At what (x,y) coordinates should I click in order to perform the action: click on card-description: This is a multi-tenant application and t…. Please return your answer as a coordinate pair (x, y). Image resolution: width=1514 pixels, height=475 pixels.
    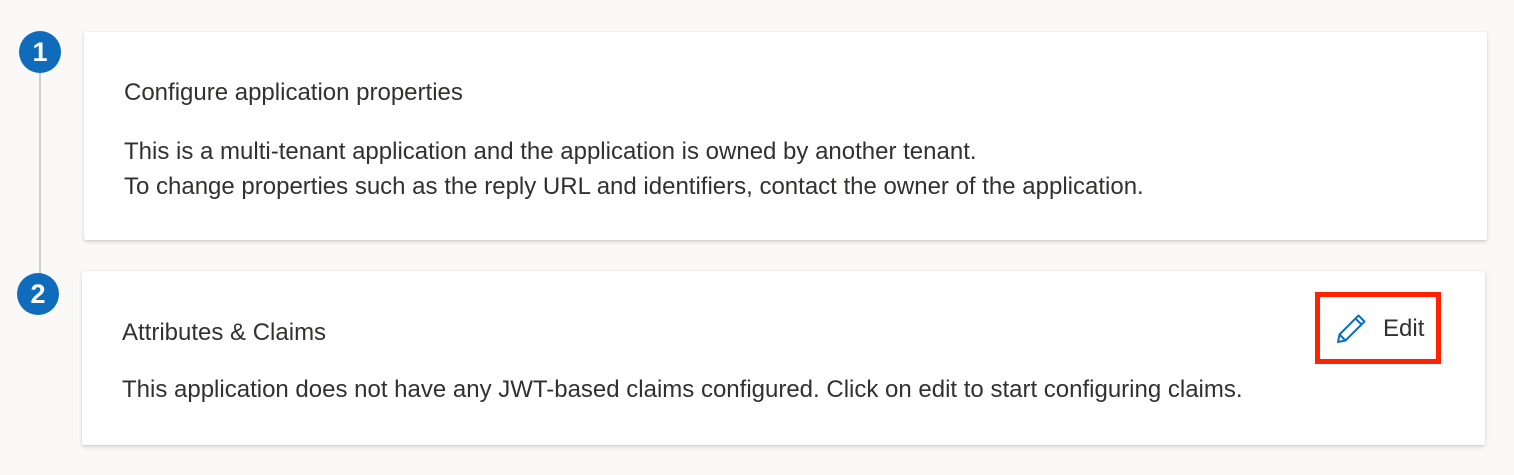
    Looking at the image, I should click on (634, 169).